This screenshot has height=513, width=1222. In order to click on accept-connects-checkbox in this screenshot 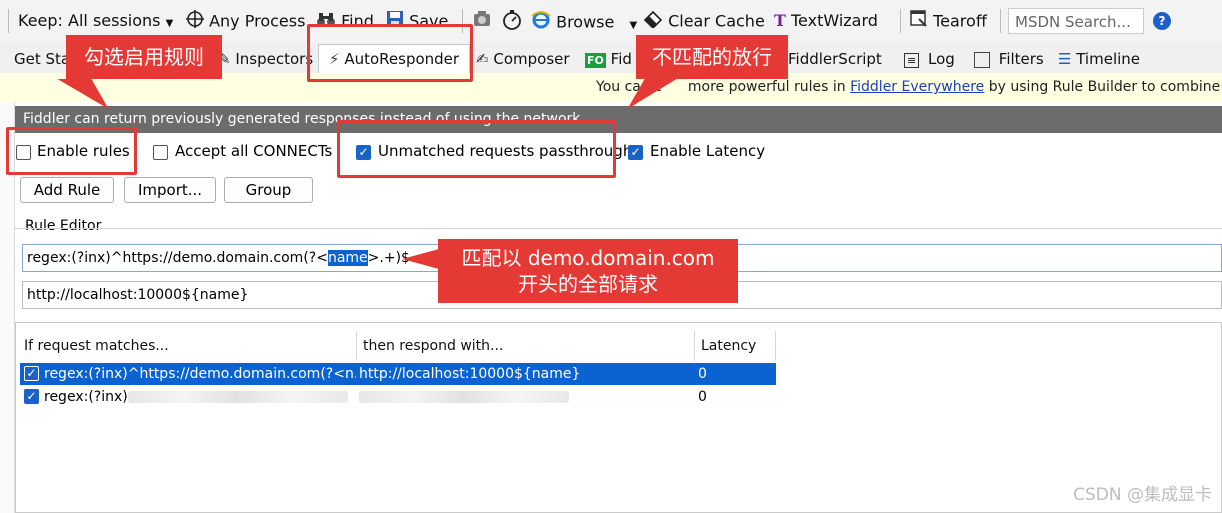, I will do `click(160, 152)`.